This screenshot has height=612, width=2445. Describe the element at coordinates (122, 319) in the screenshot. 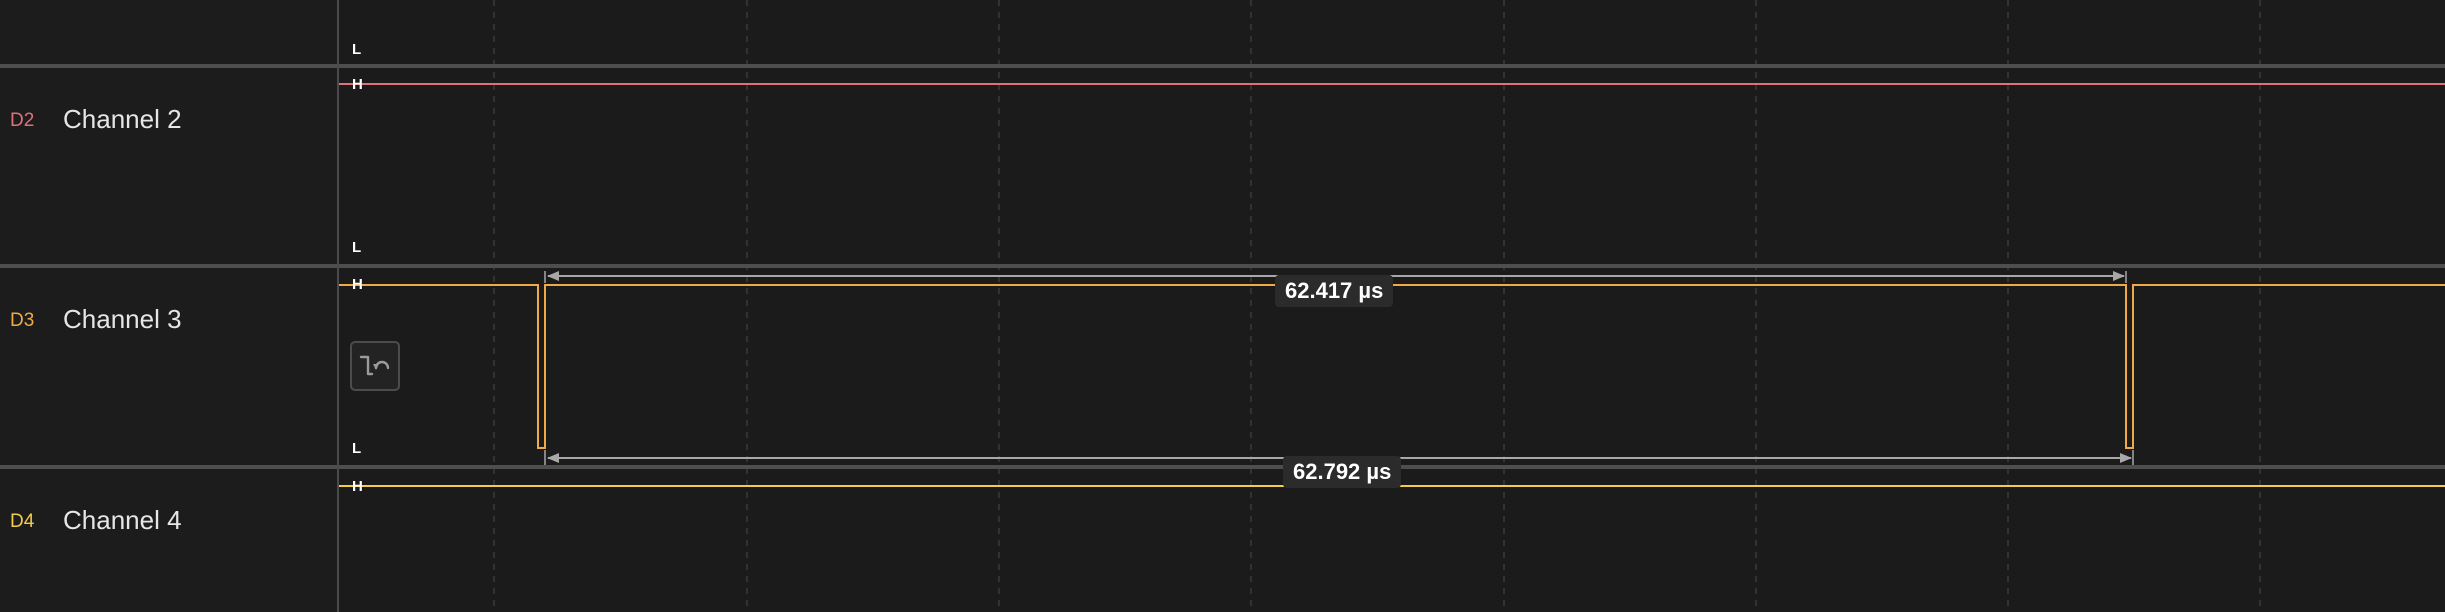

I see `channel-3-name: Channel 3` at that location.